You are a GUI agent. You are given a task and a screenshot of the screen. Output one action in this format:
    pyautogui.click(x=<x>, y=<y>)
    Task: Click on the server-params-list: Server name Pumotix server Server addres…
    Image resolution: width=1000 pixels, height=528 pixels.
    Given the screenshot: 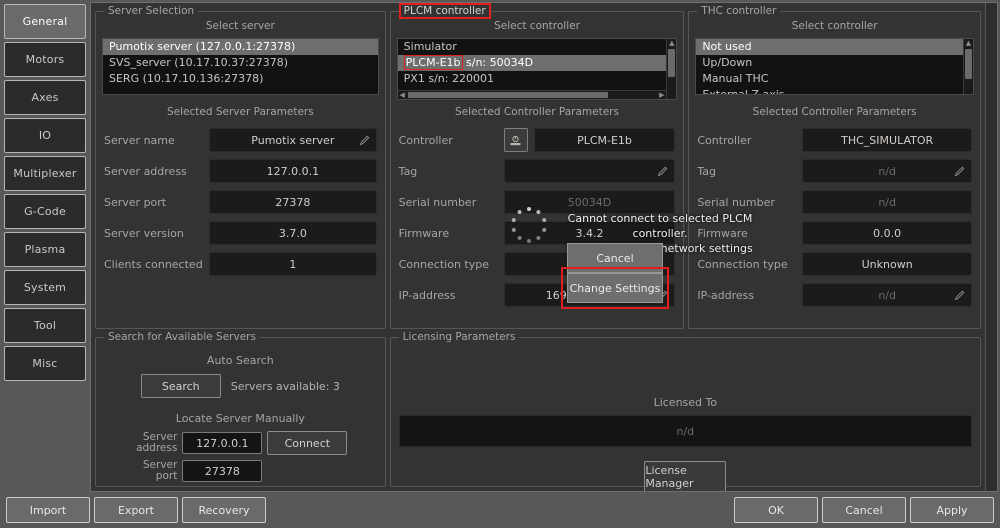 What is the action you would take?
    pyautogui.click(x=240, y=202)
    